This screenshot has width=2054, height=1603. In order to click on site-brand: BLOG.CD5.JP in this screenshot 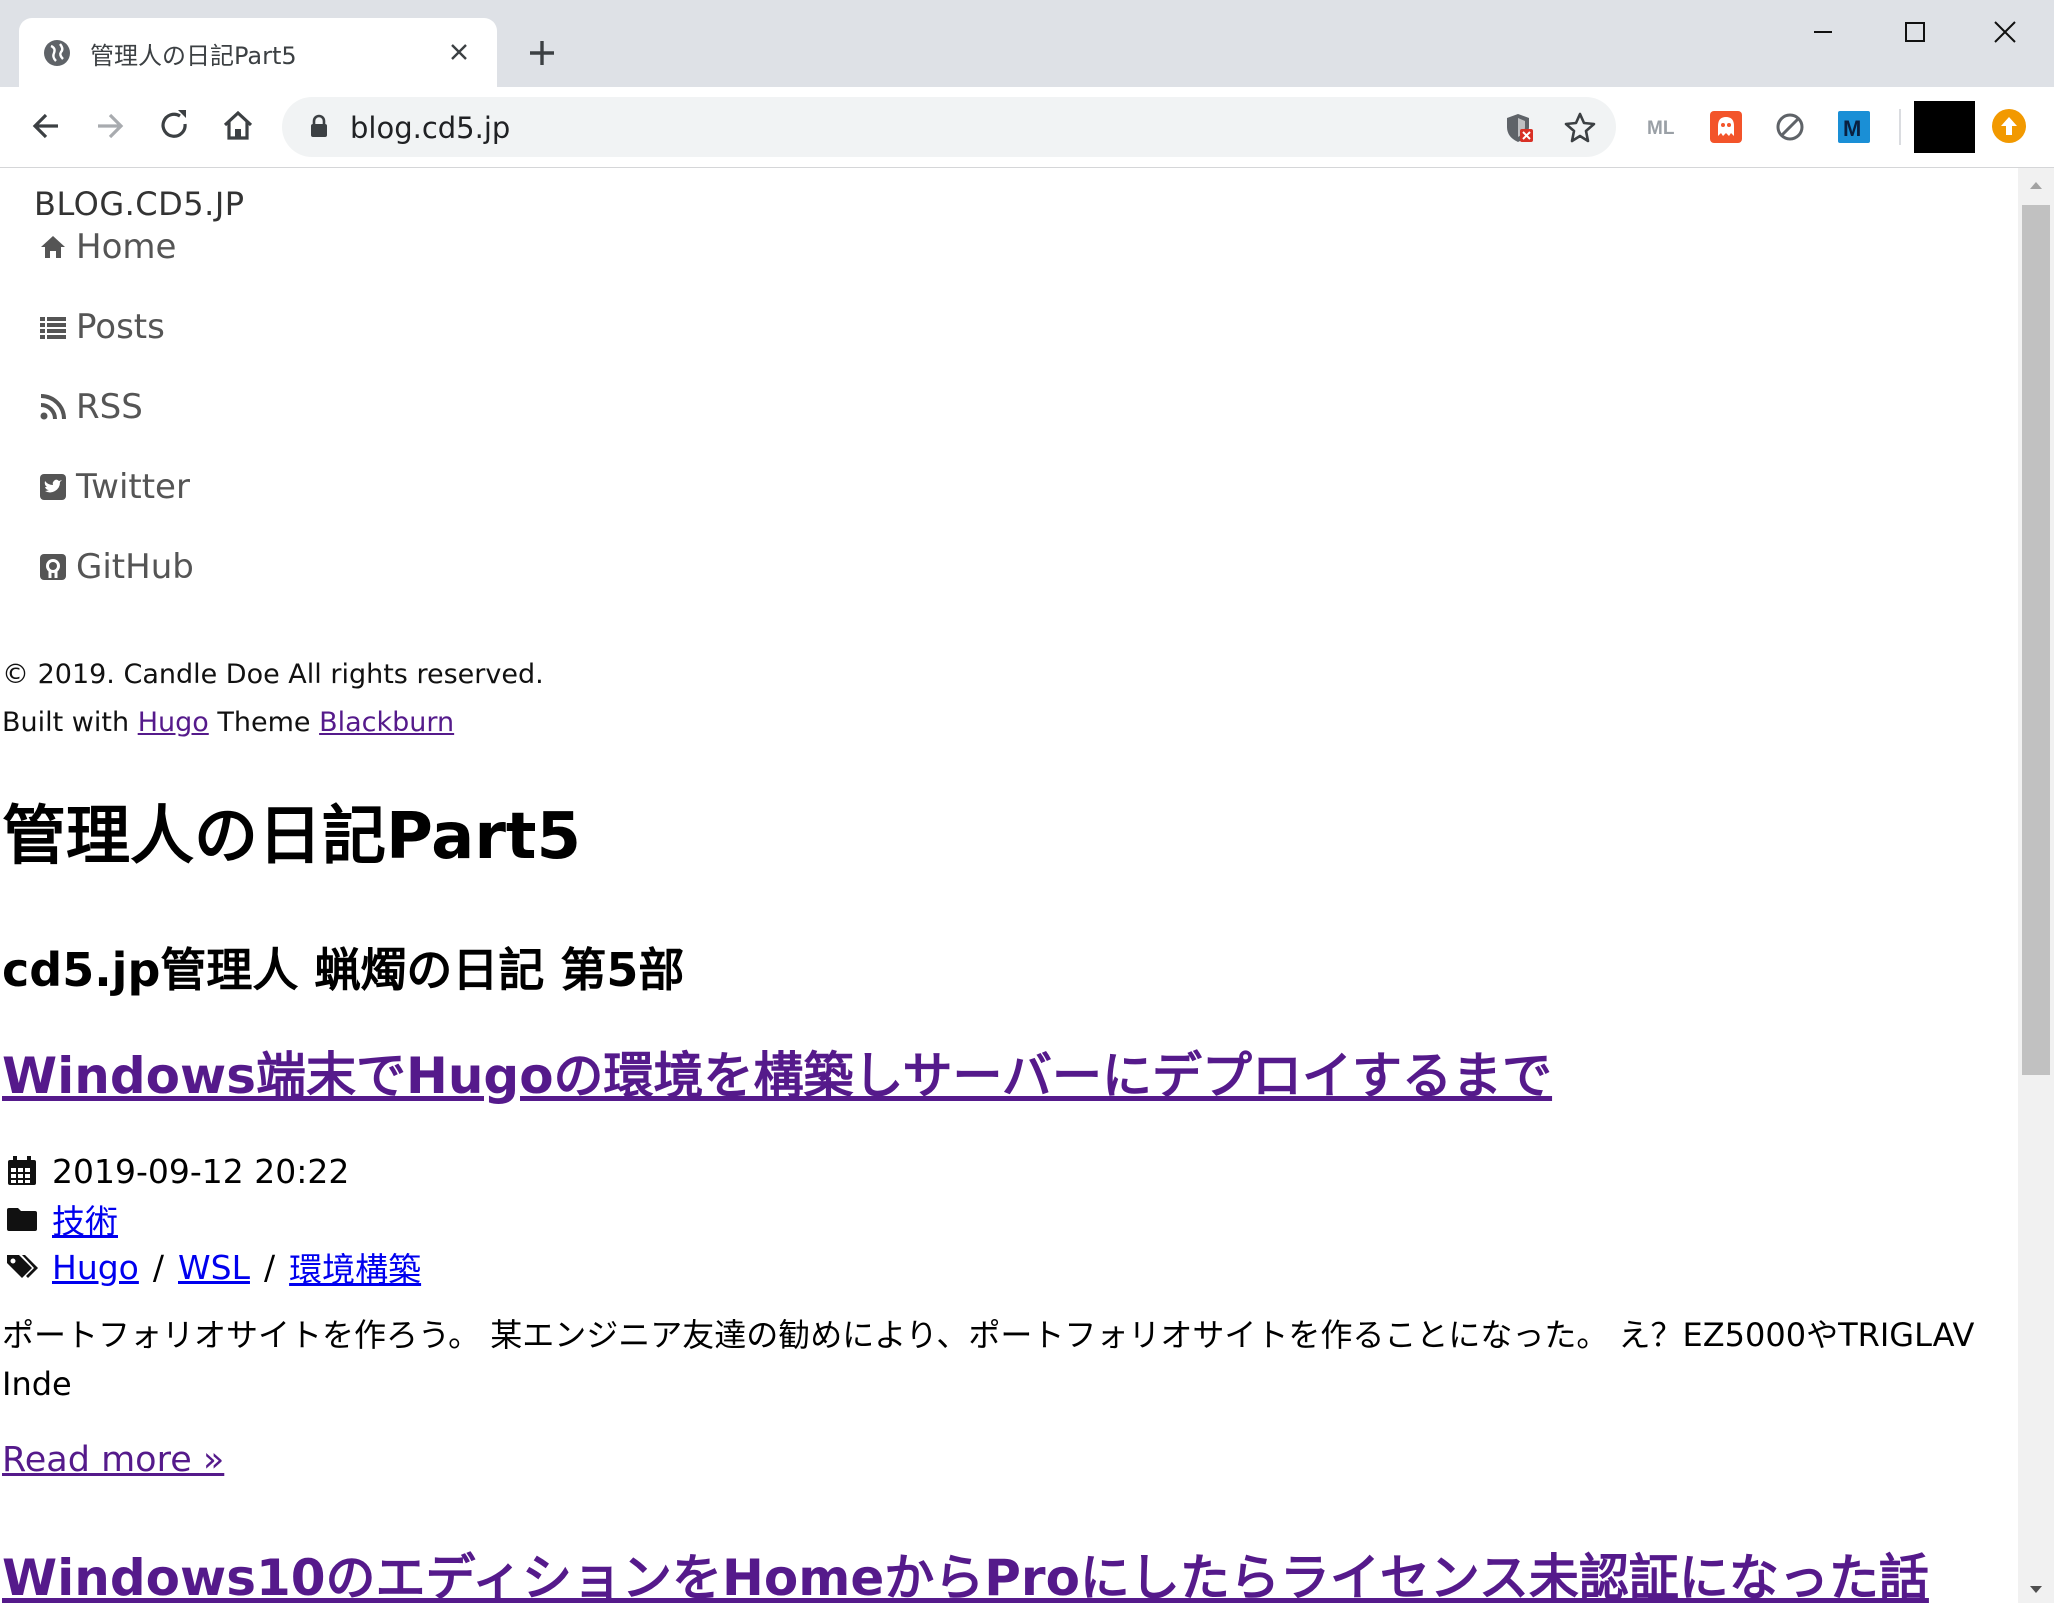, I will do `click(139, 204)`.